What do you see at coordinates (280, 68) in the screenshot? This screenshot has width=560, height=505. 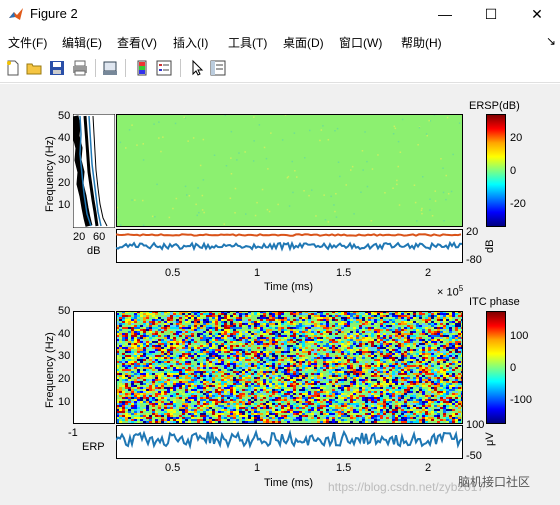 I see `toolbar` at bounding box center [280, 68].